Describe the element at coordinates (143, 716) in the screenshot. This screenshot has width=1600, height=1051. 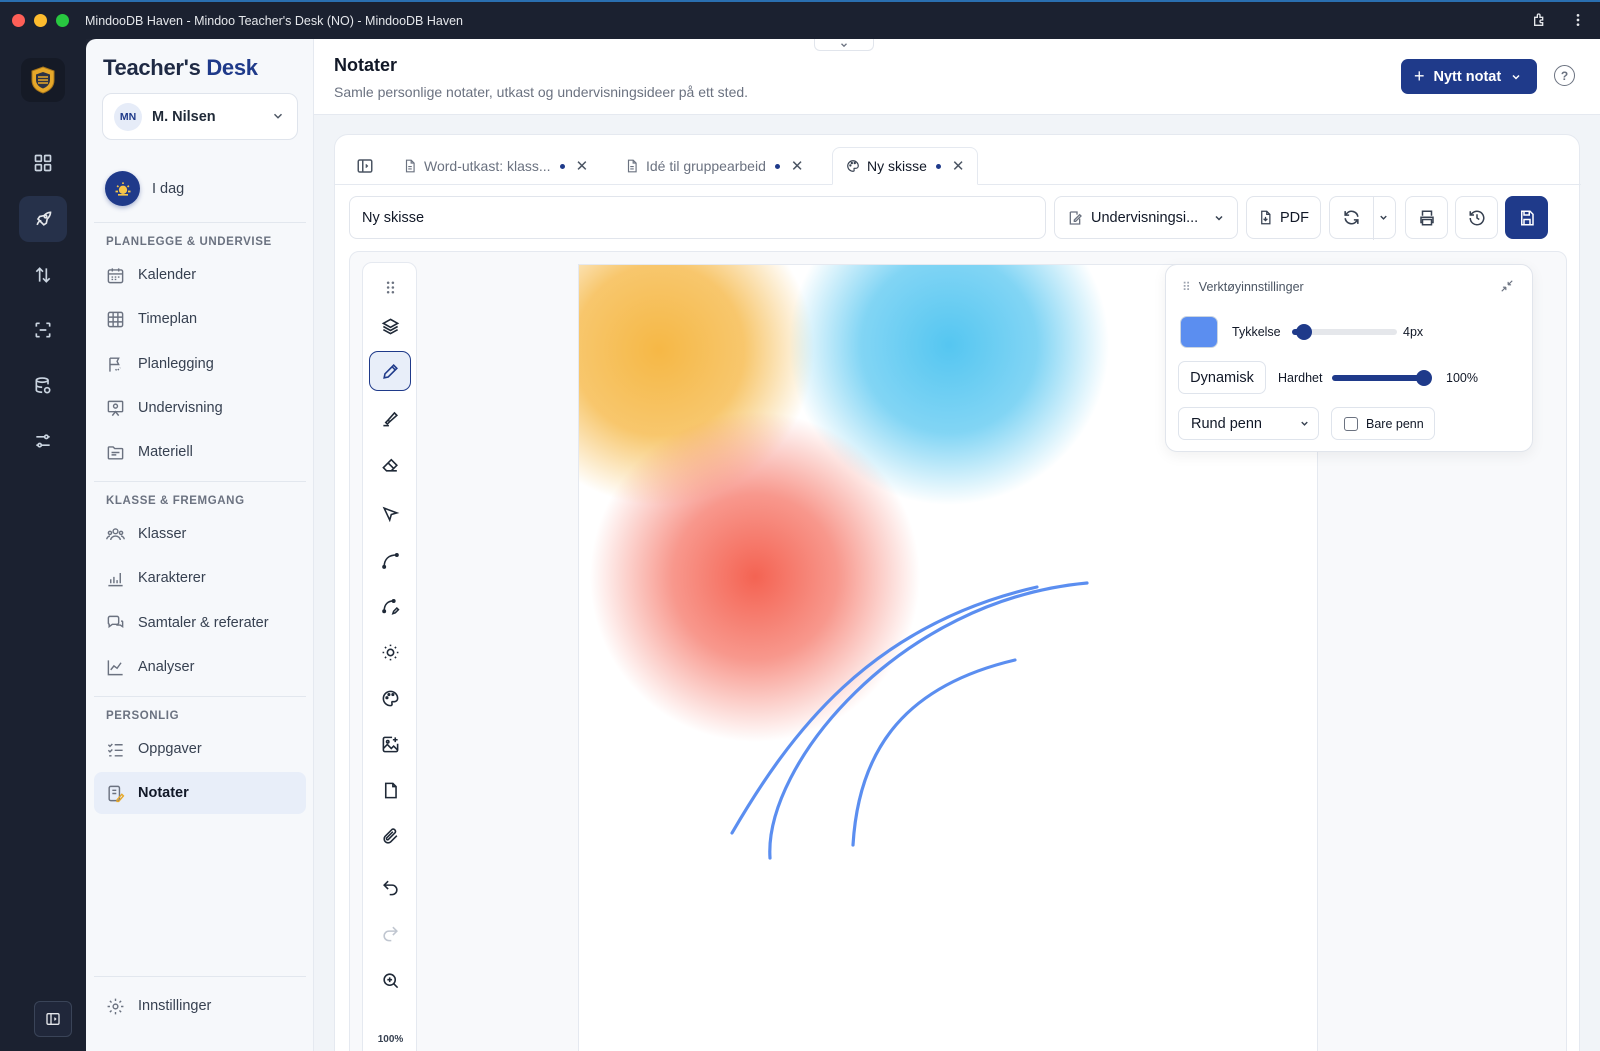
I see `section-title-personal: PERSONLIG` at that location.